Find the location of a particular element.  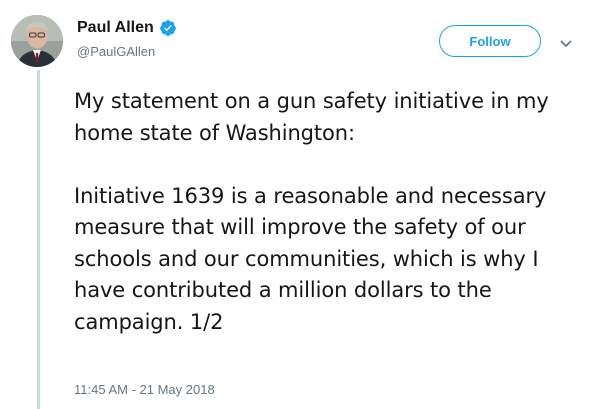

verified-badge-icon is located at coordinates (168, 28).